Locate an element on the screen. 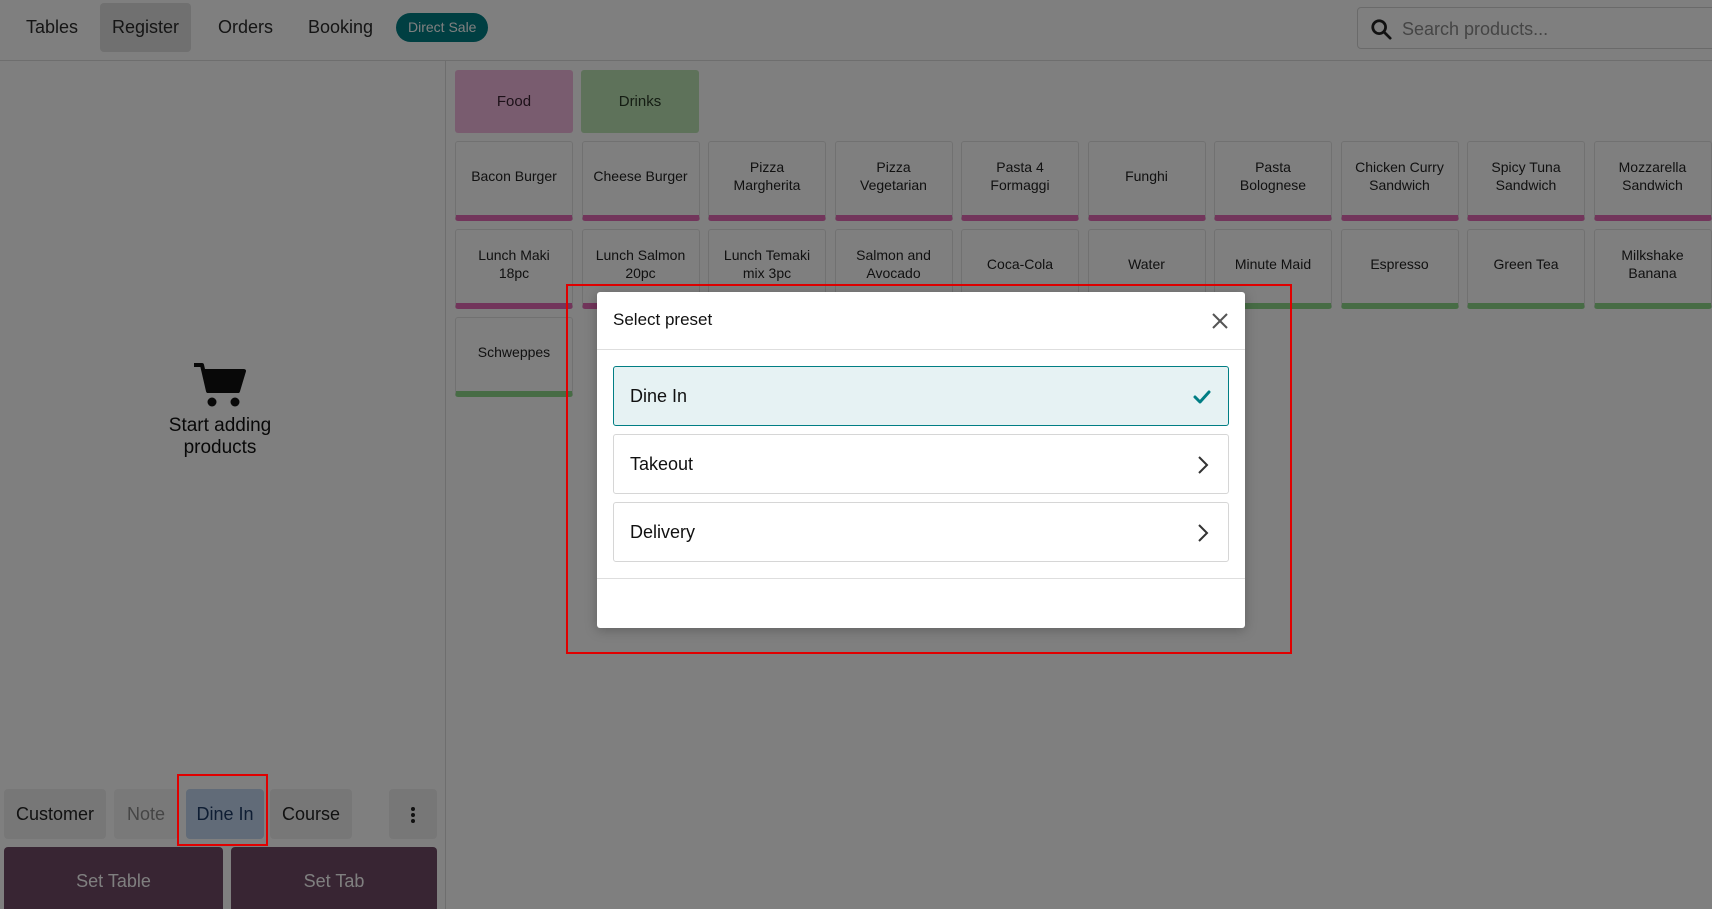 The width and height of the screenshot is (1712, 909). preset-option-delivery: Delivery is located at coordinates (921, 532).